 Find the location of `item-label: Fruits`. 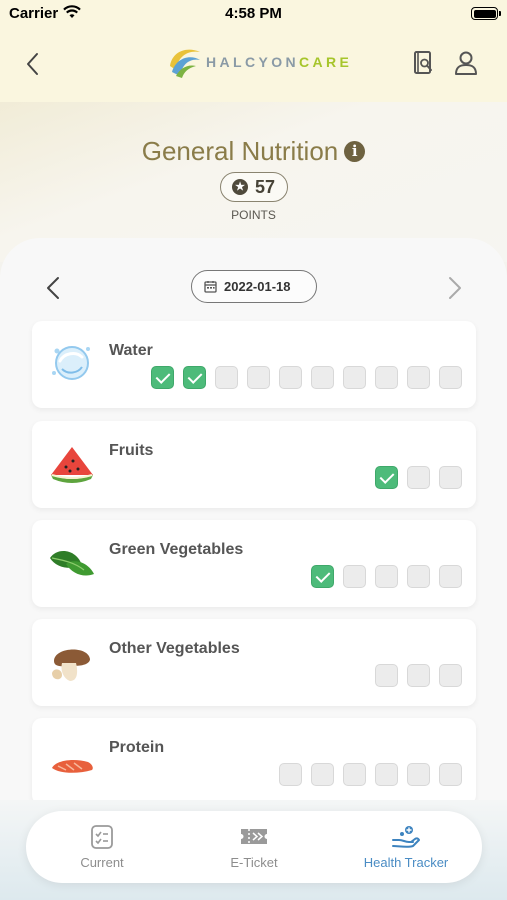

item-label: Fruits is located at coordinates (131, 450).